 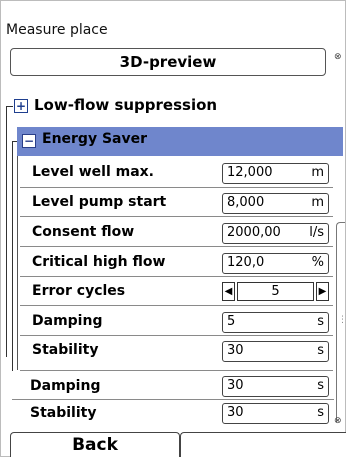 What do you see at coordinates (275, 351) in the screenshot?
I see `stability-field: 30 s` at bounding box center [275, 351].